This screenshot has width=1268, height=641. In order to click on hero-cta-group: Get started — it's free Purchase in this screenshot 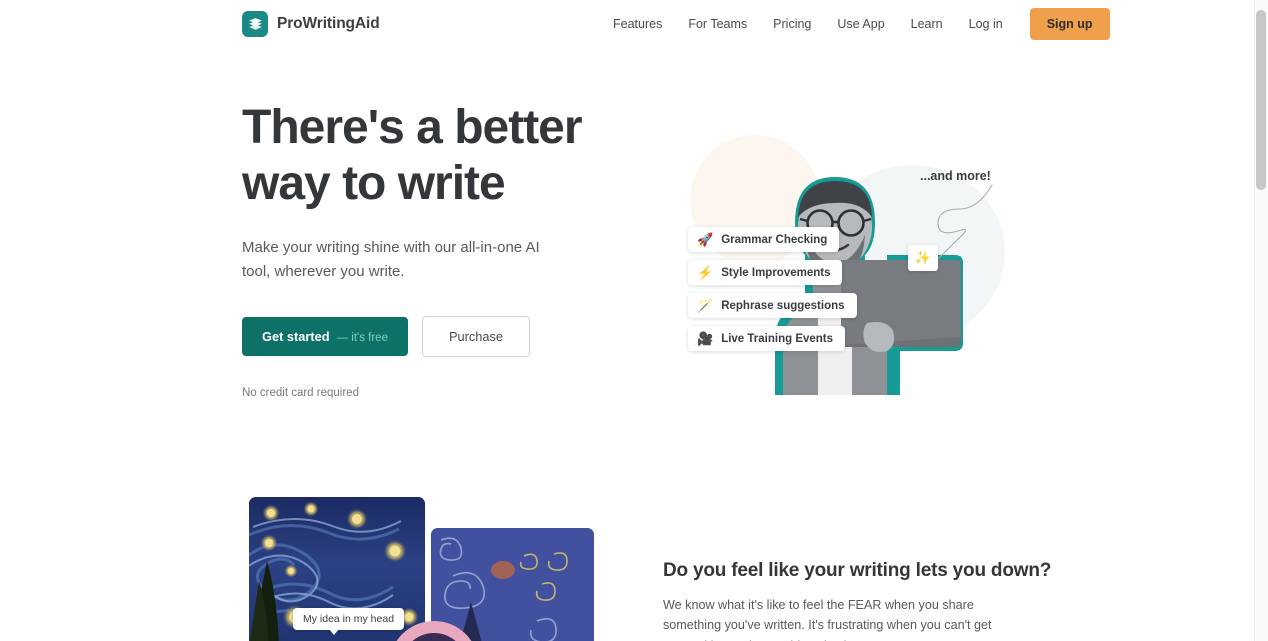, I will do `click(432, 336)`.